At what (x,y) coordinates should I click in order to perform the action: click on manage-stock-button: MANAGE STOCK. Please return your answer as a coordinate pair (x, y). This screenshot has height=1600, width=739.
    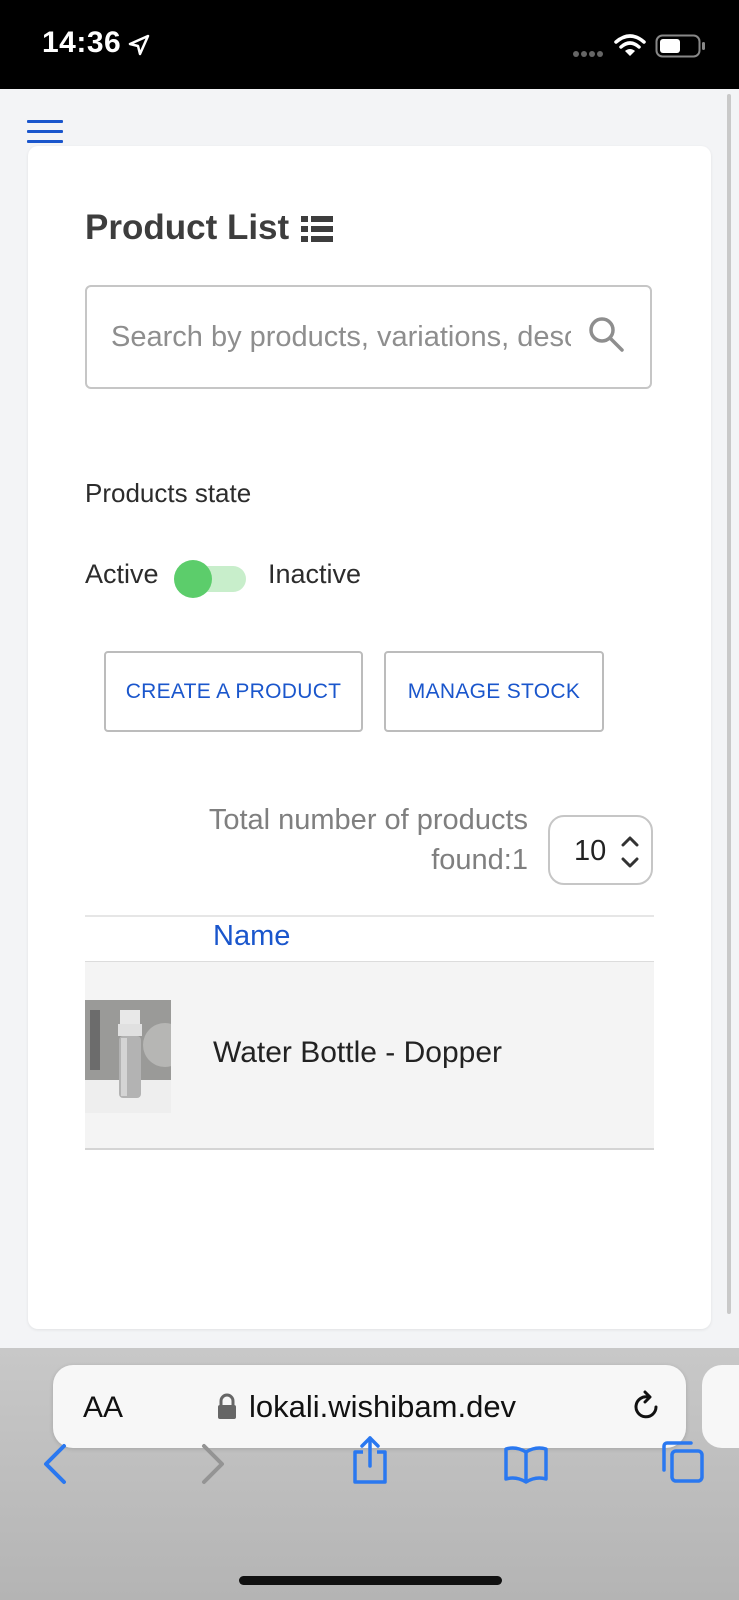
    Looking at the image, I should click on (494, 691).